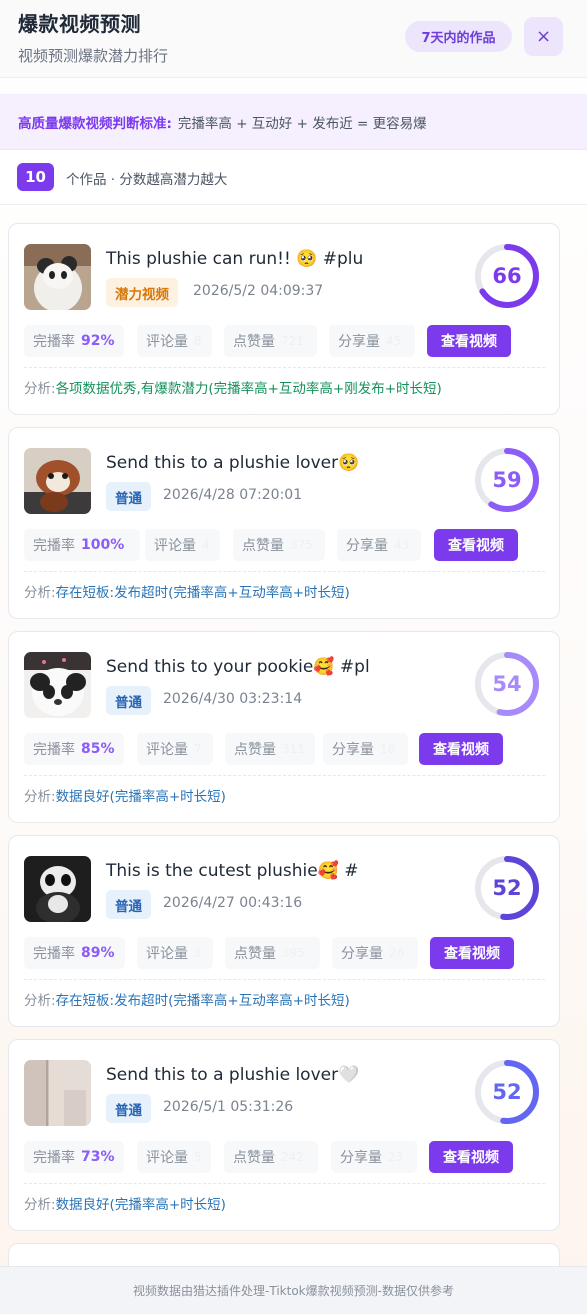 The height and width of the screenshot is (1314, 587). Describe the element at coordinates (293, 177) in the screenshot. I see `summary-row: 10 个作品 · 分数越高潜力越大` at that location.